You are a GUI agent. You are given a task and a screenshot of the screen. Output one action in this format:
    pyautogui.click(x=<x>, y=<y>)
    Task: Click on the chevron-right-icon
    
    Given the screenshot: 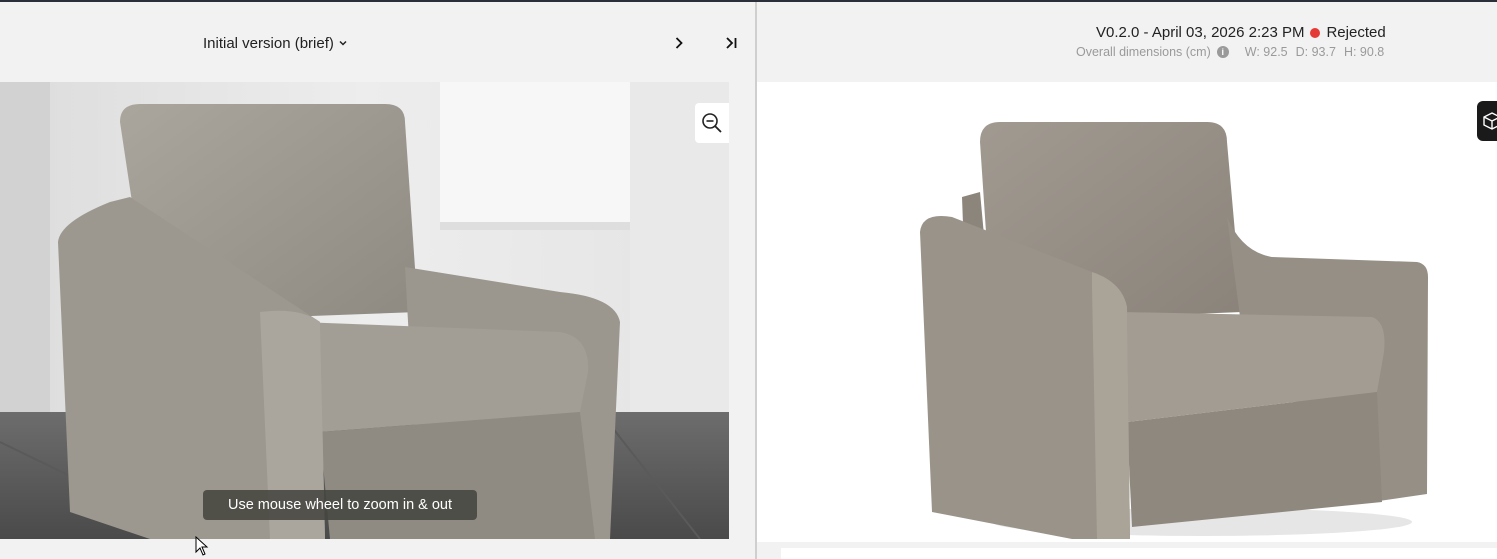 What is the action you would take?
    pyautogui.click(x=679, y=43)
    